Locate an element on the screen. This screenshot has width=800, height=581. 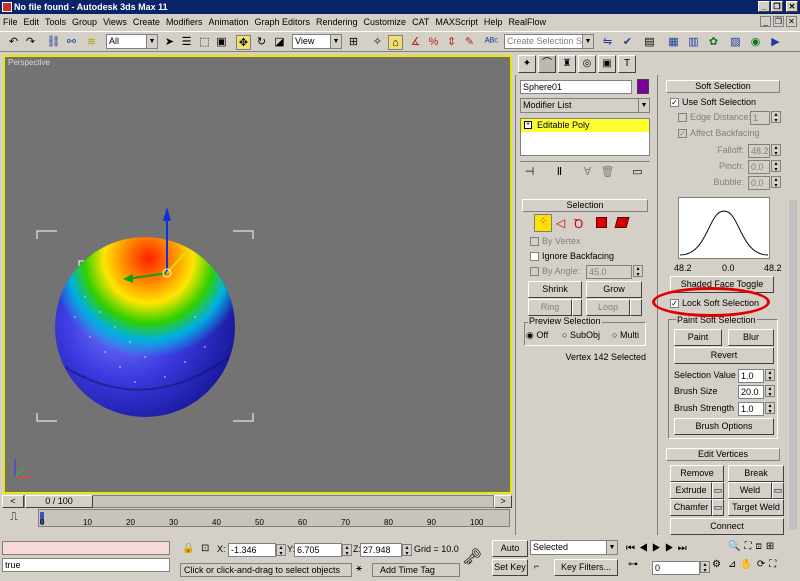
menu-views: Views is located at coordinates (115, 22).